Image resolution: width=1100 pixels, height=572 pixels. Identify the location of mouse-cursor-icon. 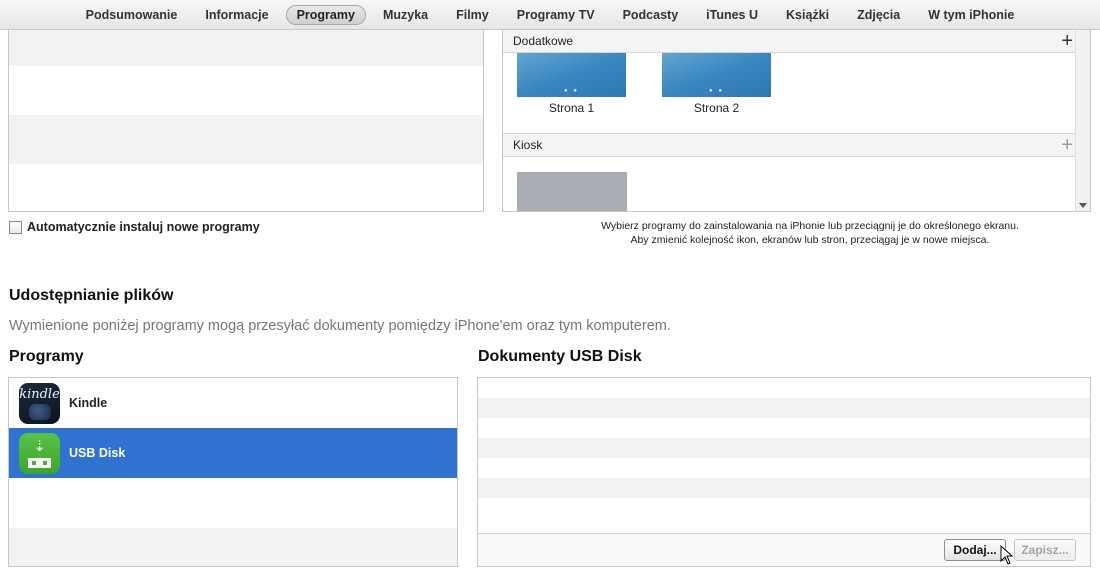
(1007, 555).